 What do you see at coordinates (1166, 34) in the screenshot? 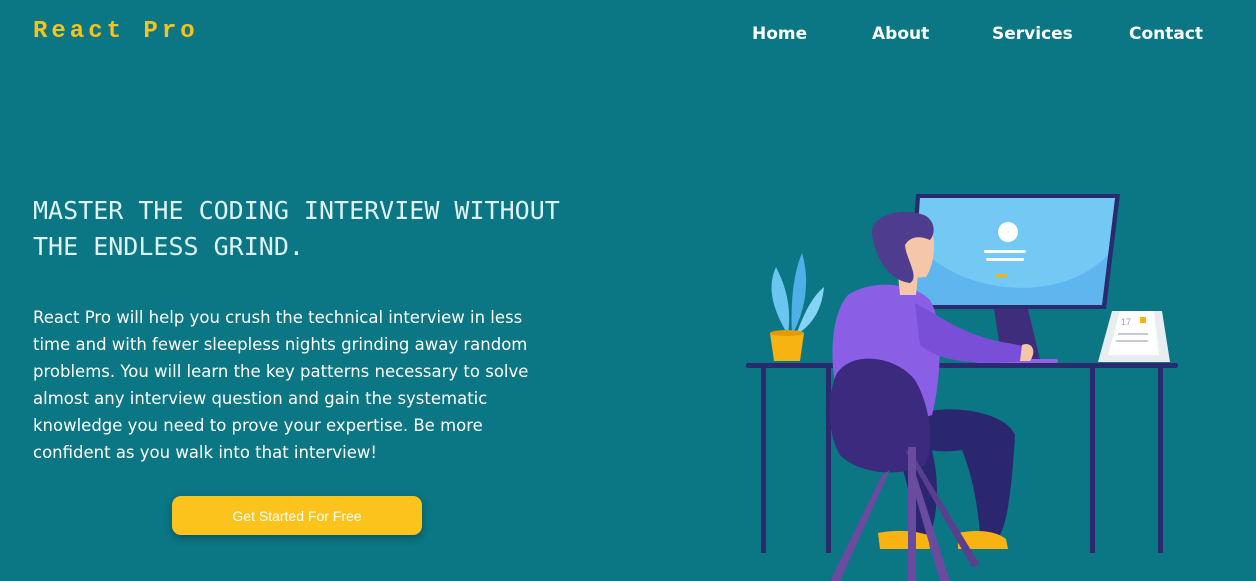
I see `nav-contact: Contact` at bounding box center [1166, 34].